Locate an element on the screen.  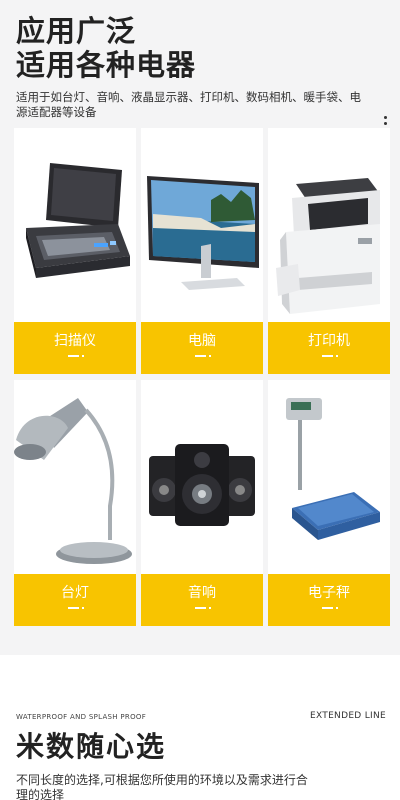
product-card-monitor: 电脑 is located at coordinates (202, 251).